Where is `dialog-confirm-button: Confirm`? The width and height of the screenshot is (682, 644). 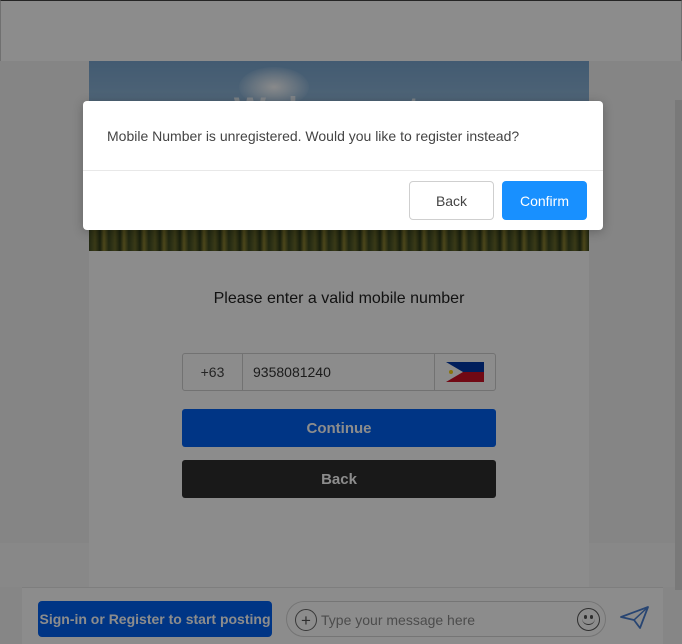 dialog-confirm-button: Confirm is located at coordinates (544, 200).